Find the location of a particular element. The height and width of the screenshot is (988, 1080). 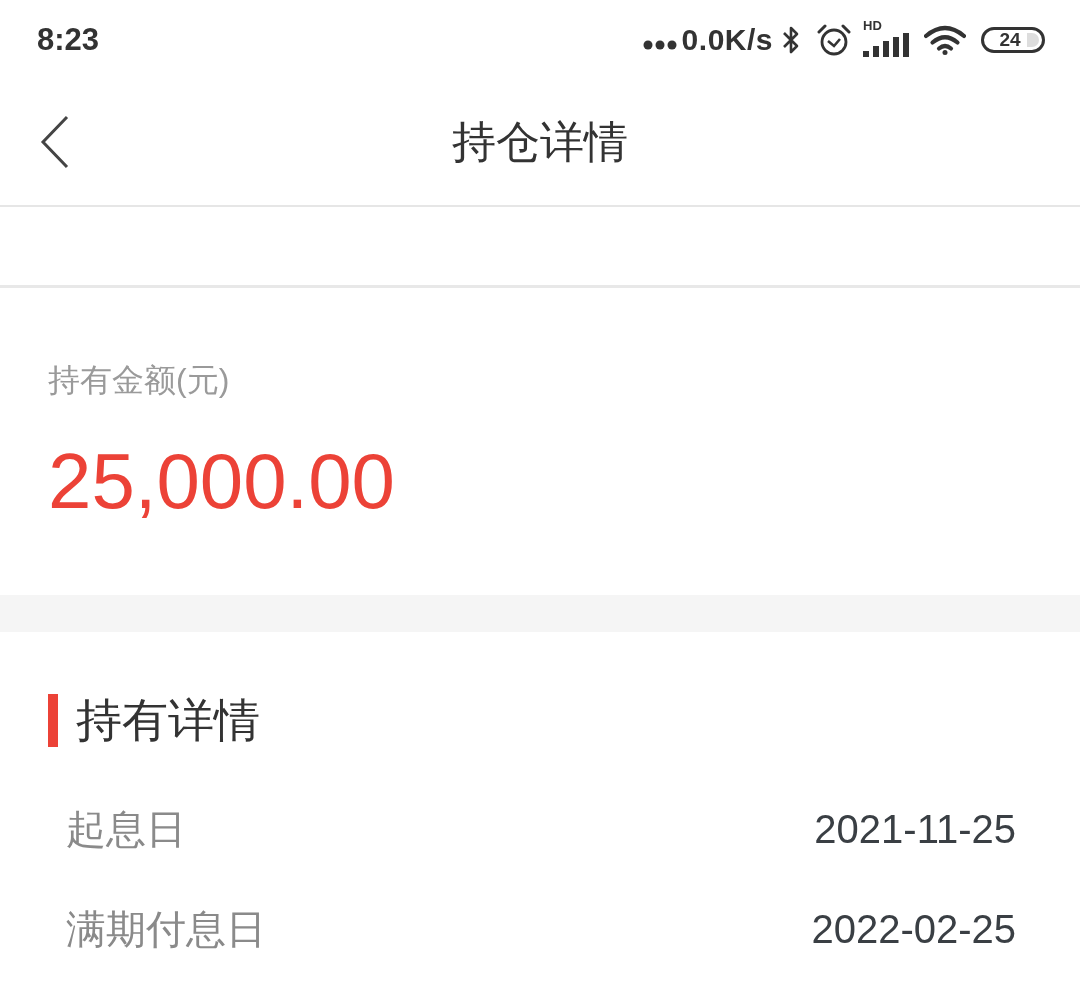

battery-icon: 24 is located at coordinates (1013, 40).